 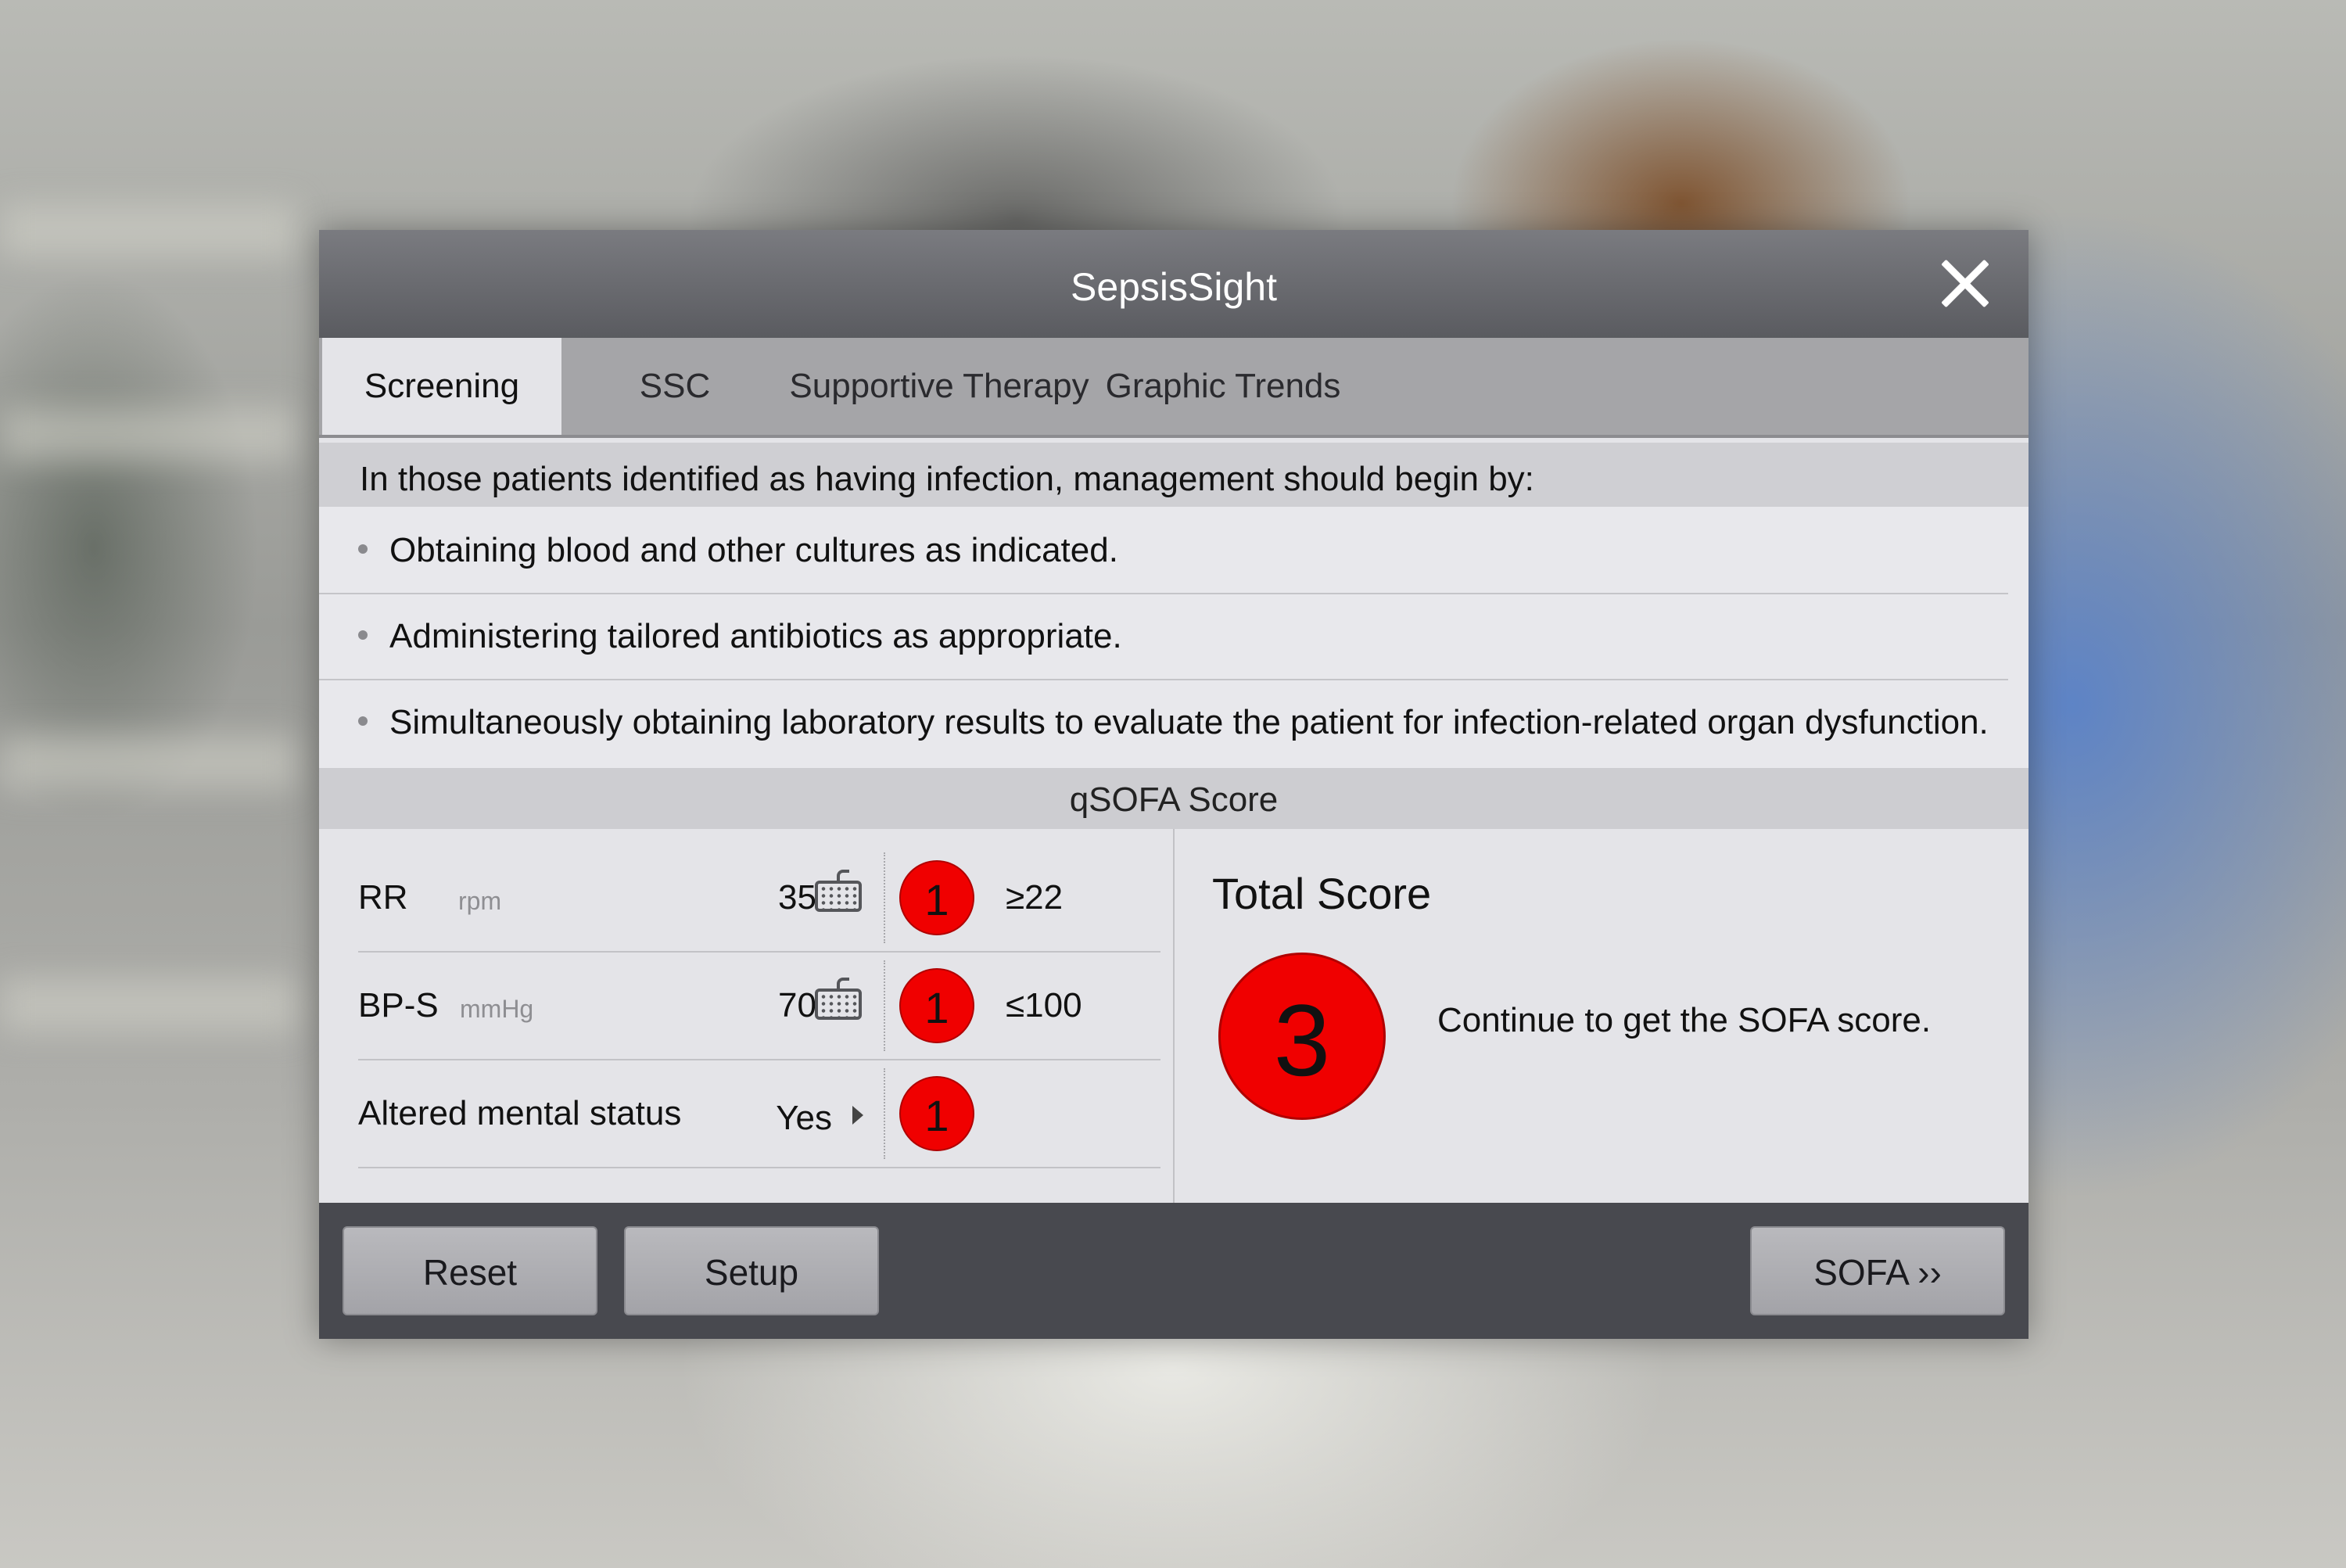 What do you see at coordinates (797, 1006) in the screenshot?
I see `row-value: 70` at bounding box center [797, 1006].